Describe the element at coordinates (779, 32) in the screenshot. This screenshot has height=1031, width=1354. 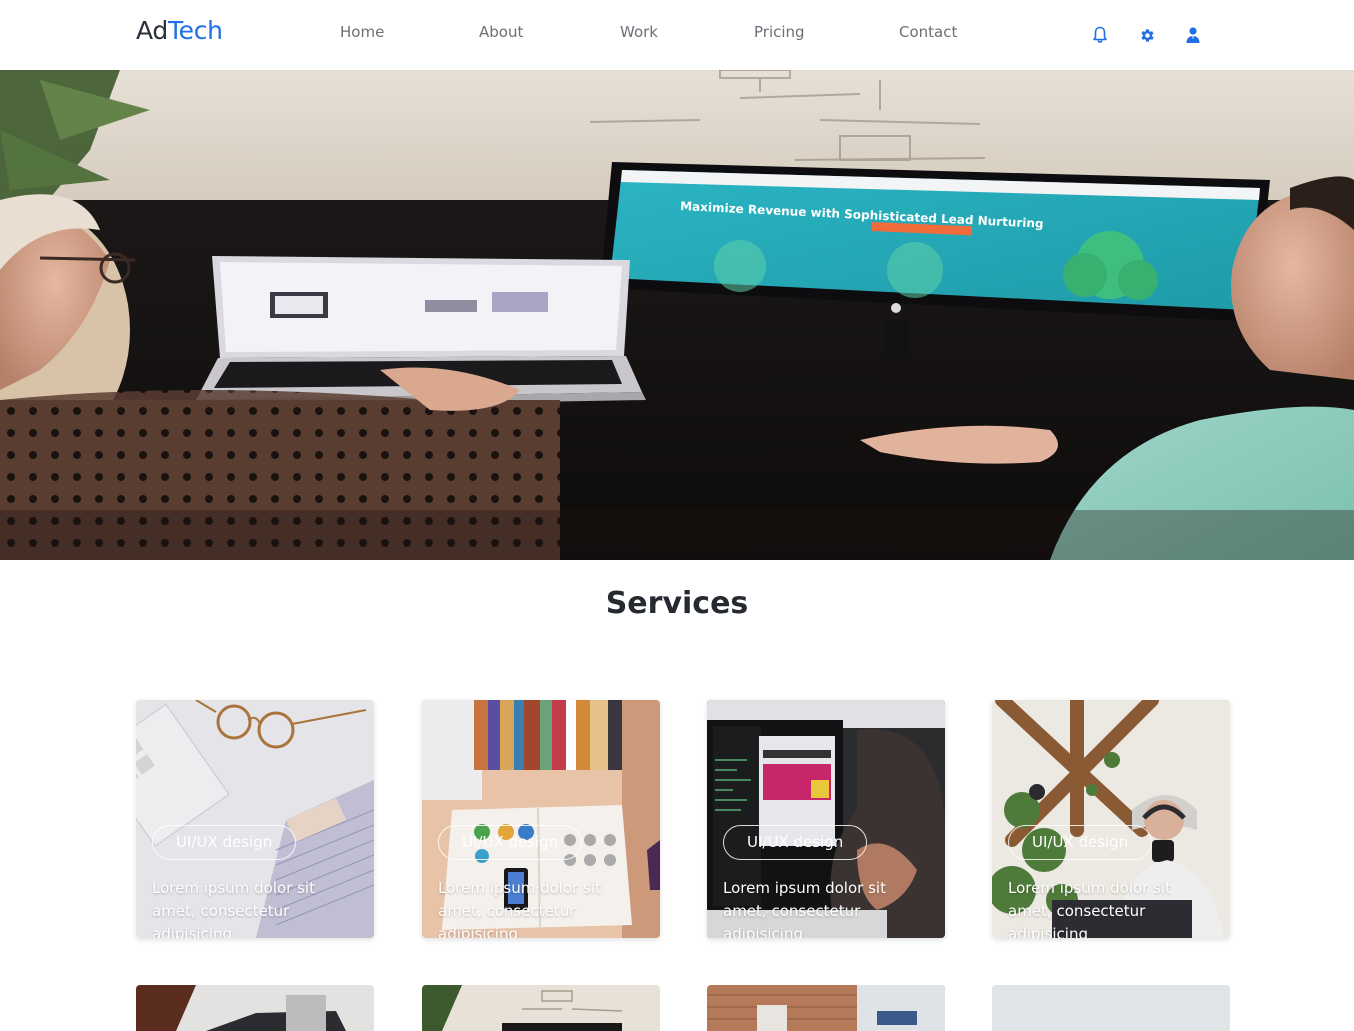
I see `nav-pricing-link: Pricing` at that location.